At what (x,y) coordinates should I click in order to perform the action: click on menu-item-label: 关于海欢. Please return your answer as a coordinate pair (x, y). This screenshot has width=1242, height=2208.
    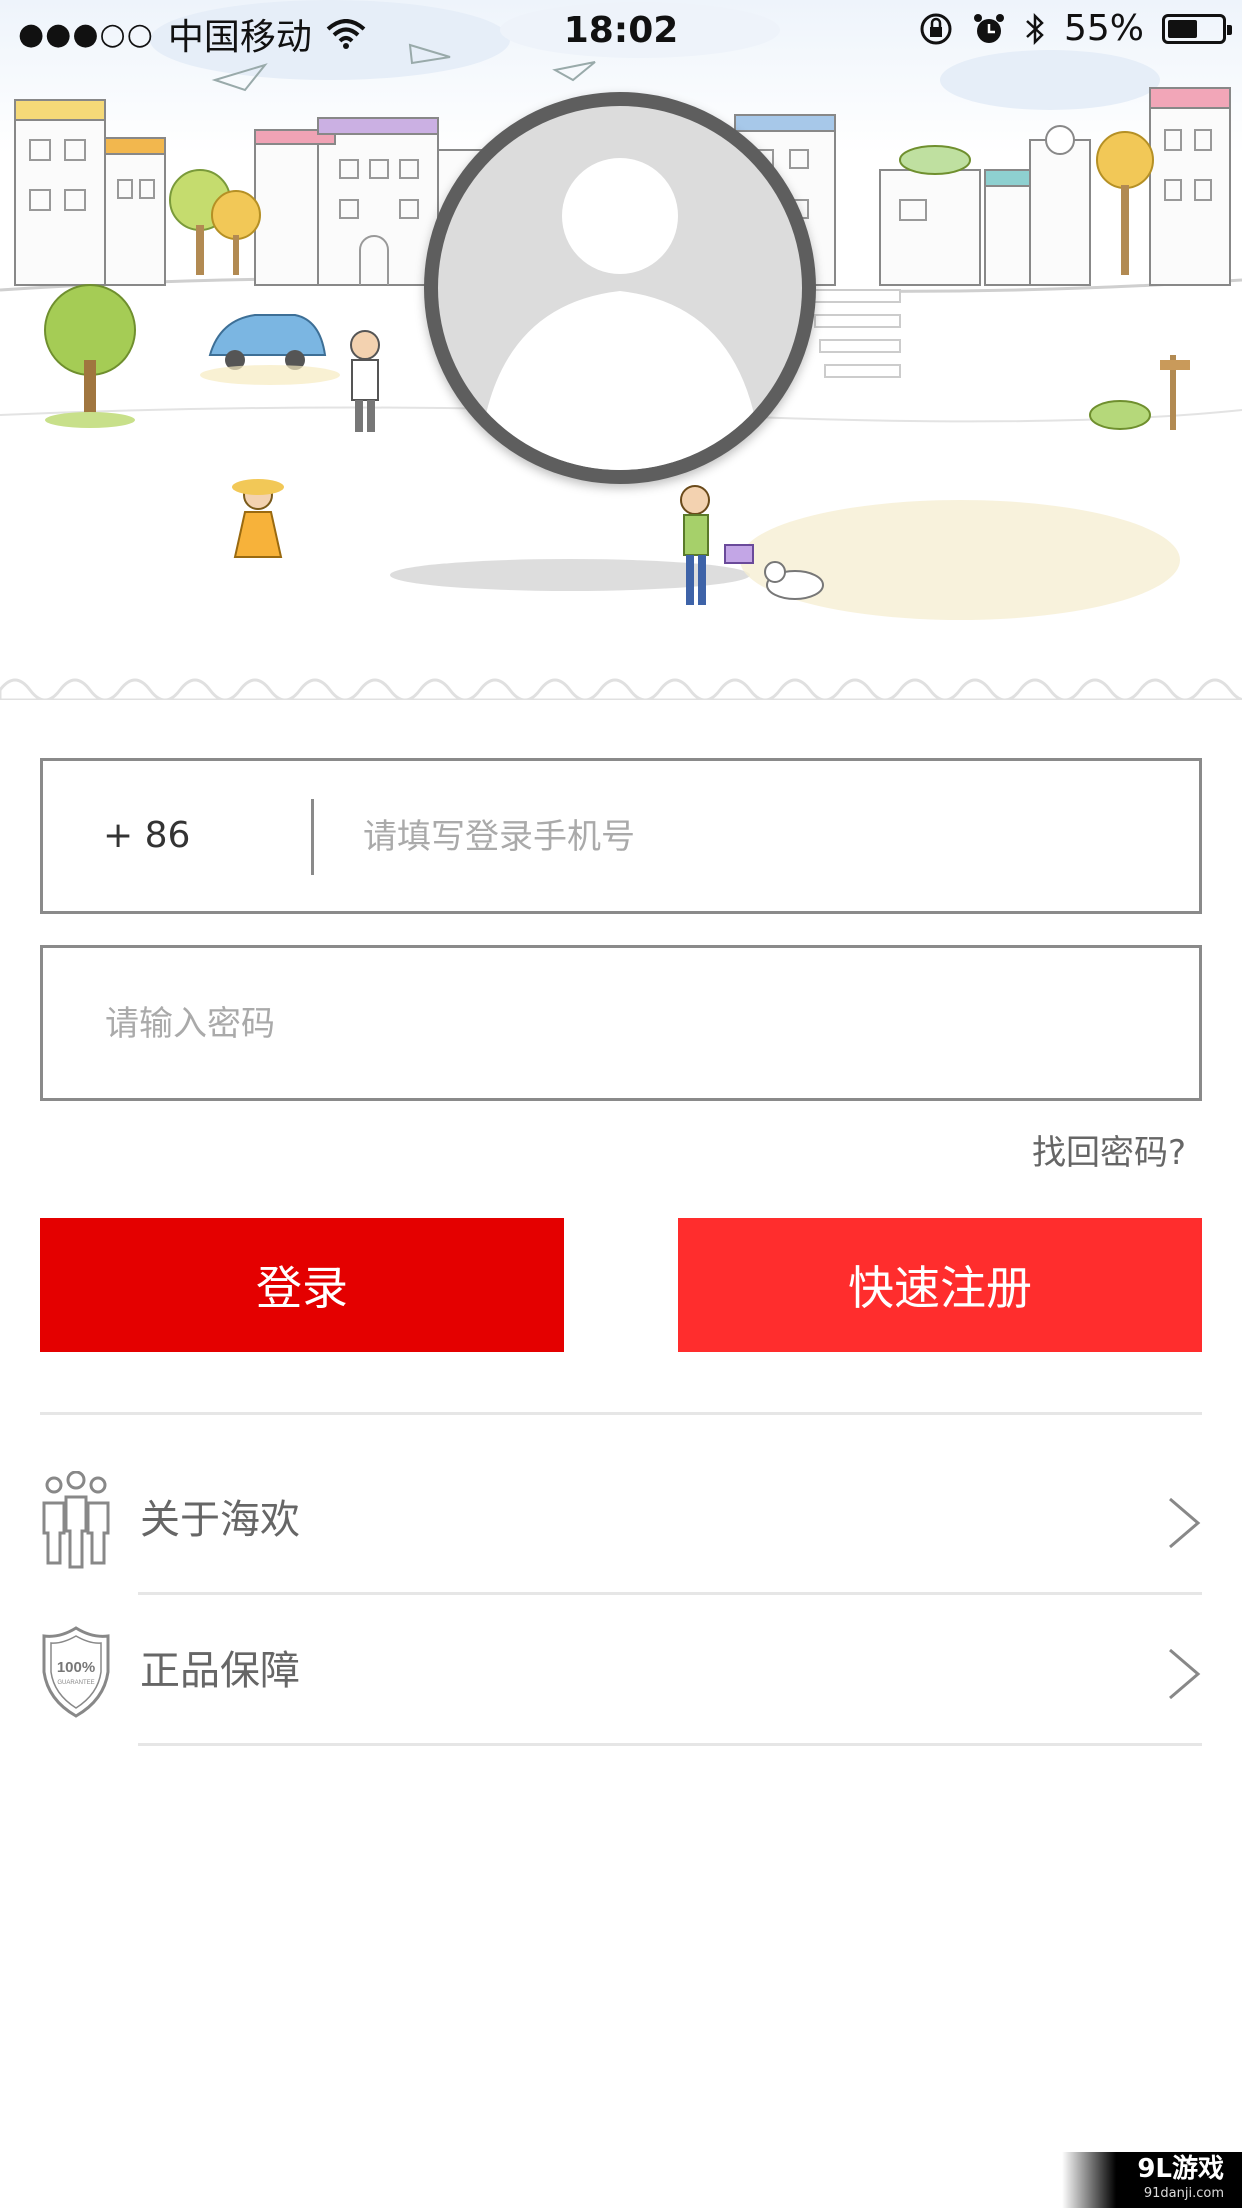
    Looking at the image, I should click on (220, 1520).